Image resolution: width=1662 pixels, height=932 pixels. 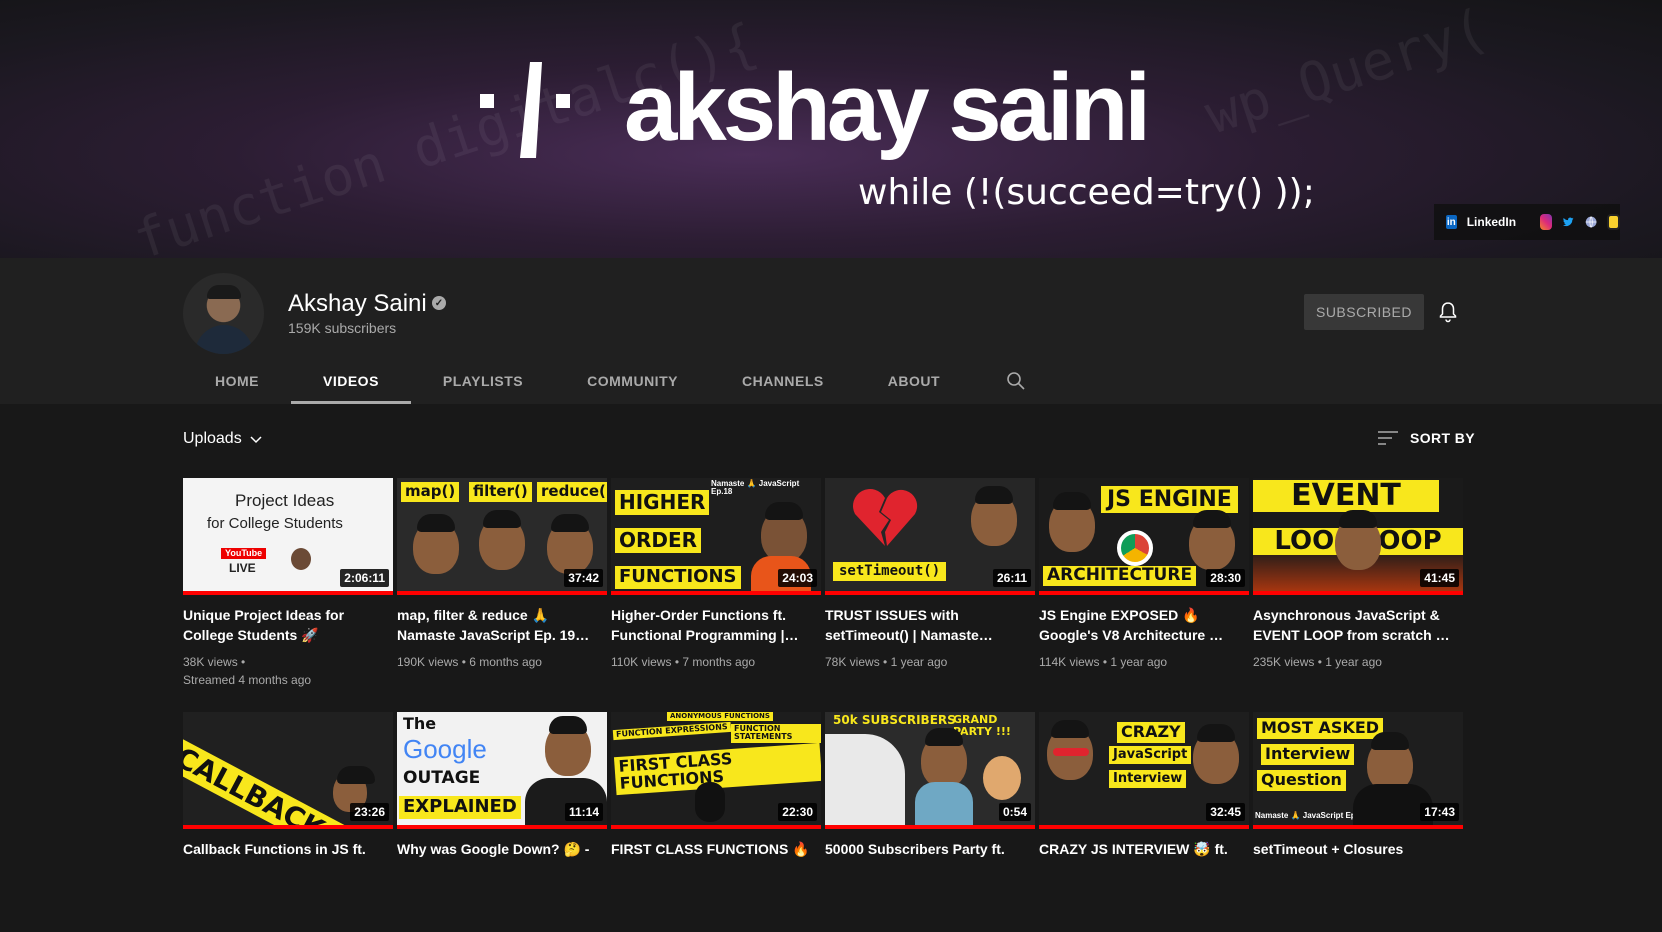 I want to click on video-meta: 110K views • 7 months ago, so click(x=683, y=662).